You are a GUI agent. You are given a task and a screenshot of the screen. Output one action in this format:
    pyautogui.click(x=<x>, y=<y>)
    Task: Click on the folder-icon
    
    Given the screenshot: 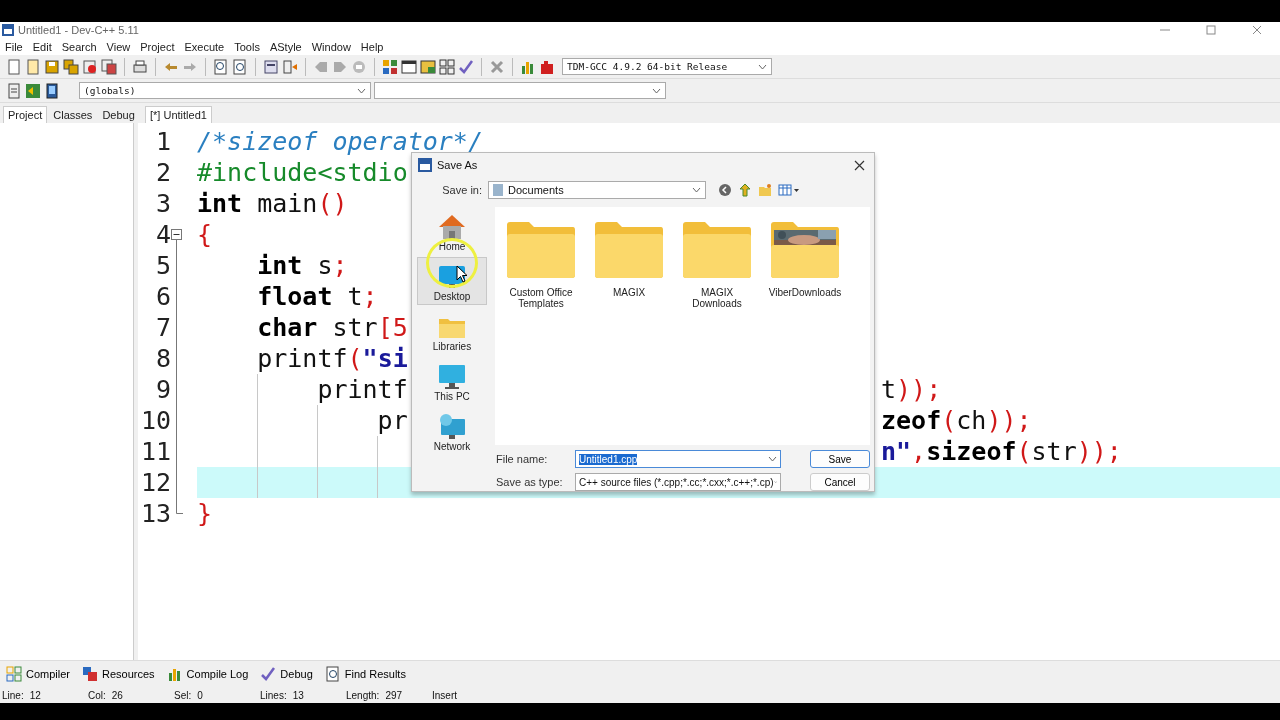 What is the action you would take?
    pyautogui.click(x=717, y=250)
    